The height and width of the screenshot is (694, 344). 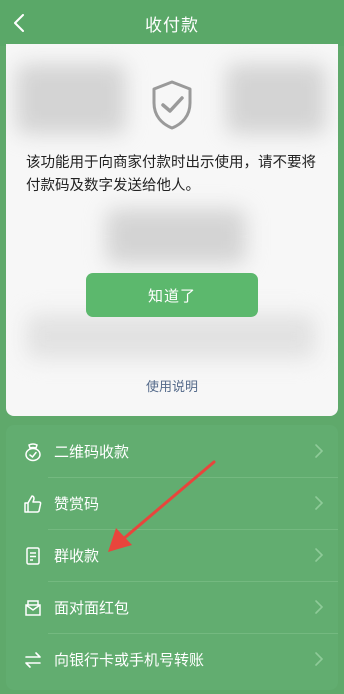 I want to click on got-it-button: 知道了, so click(x=172, y=295).